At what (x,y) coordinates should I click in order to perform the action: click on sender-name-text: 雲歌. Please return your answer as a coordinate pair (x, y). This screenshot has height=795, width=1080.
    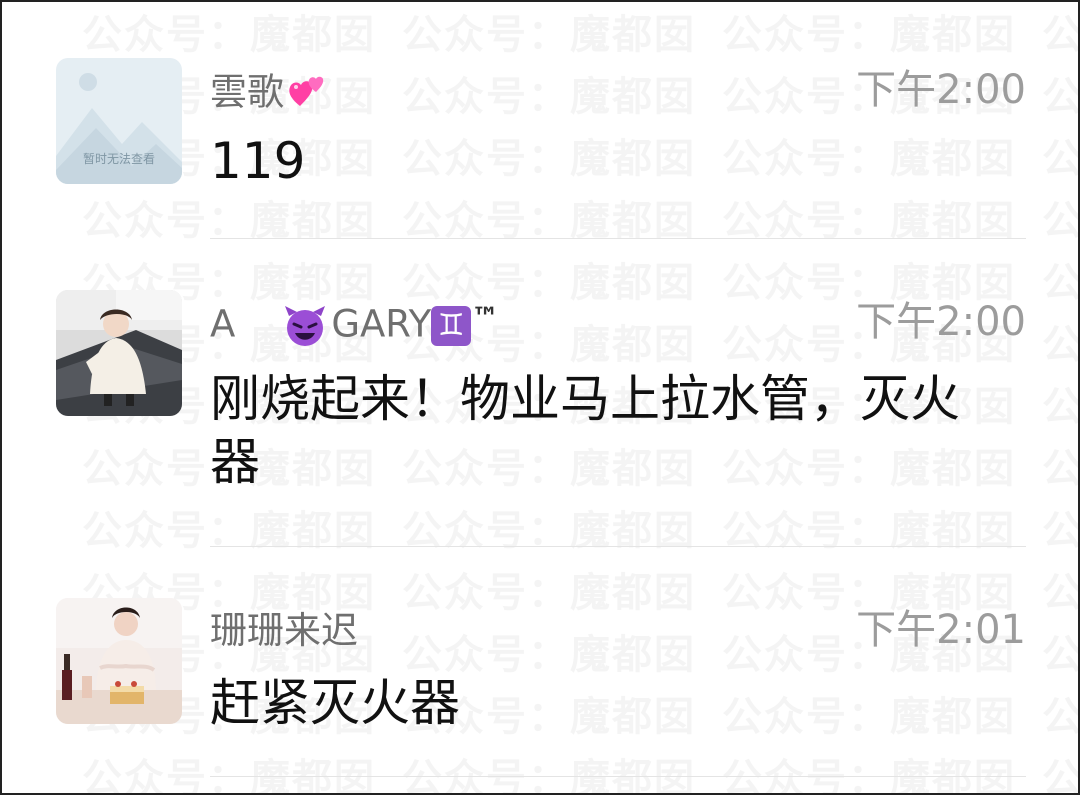
    Looking at the image, I should click on (247, 92).